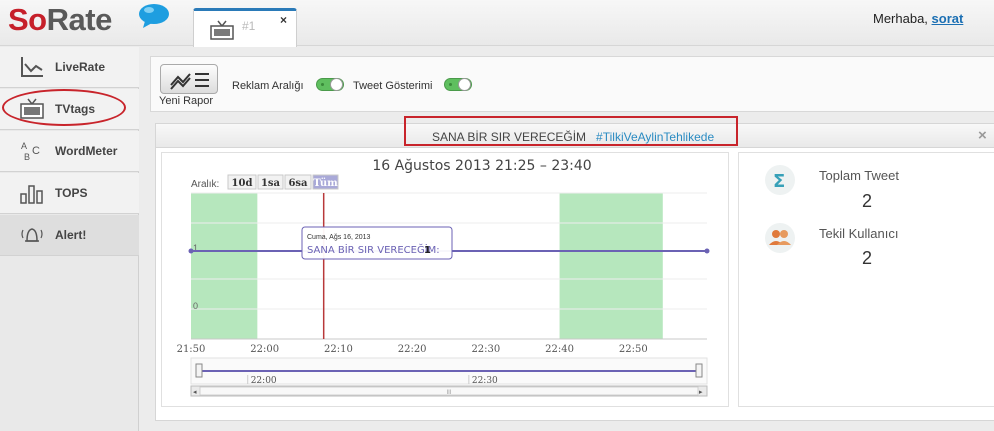 The image size is (994, 431). What do you see at coordinates (268, 86) in the screenshot?
I see `ad-range-label: Reklam Aralığı` at bounding box center [268, 86].